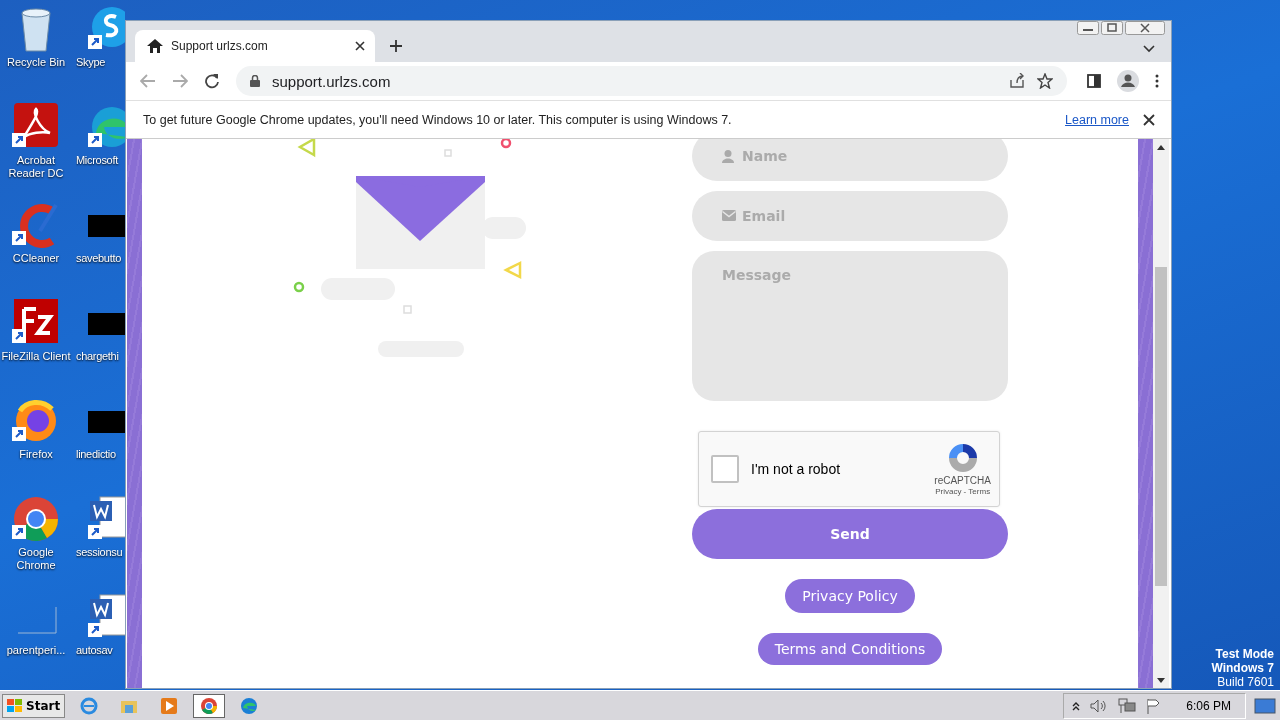 The image size is (1280, 720). What do you see at coordinates (36, 62) in the screenshot?
I see `desktop-icon-label: Recycle Bin` at bounding box center [36, 62].